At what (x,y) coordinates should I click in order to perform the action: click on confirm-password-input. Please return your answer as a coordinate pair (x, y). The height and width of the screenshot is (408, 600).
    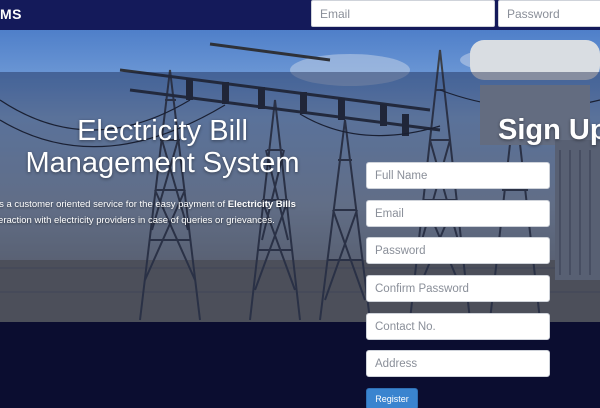
    Looking at the image, I should click on (458, 288).